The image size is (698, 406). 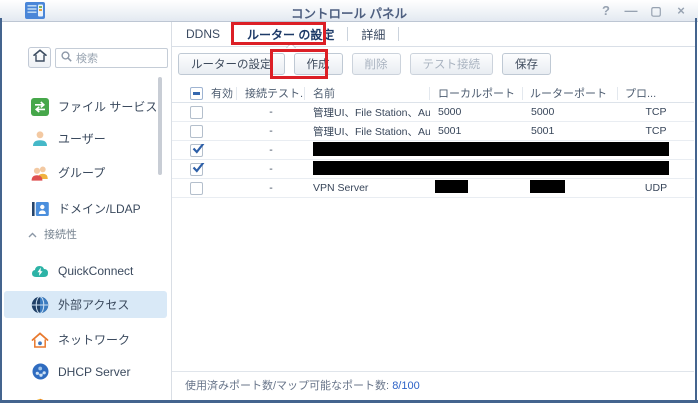 What do you see at coordinates (87, 59) in the screenshot?
I see `search-placeholder: 検索` at bounding box center [87, 59].